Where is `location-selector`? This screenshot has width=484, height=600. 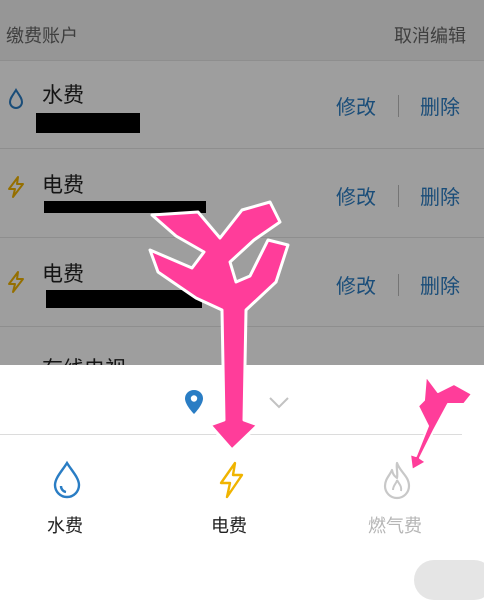
location-selector is located at coordinates (240, 402).